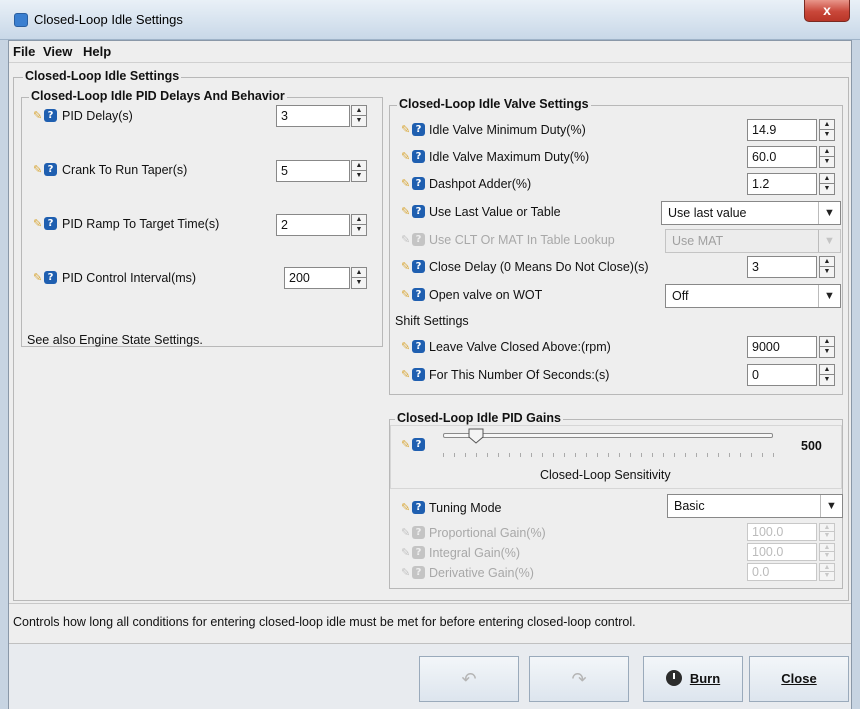 The width and height of the screenshot is (860, 709). What do you see at coordinates (782, 375) in the screenshot?
I see `seconds-input: 0` at bounding box center [782, 375].